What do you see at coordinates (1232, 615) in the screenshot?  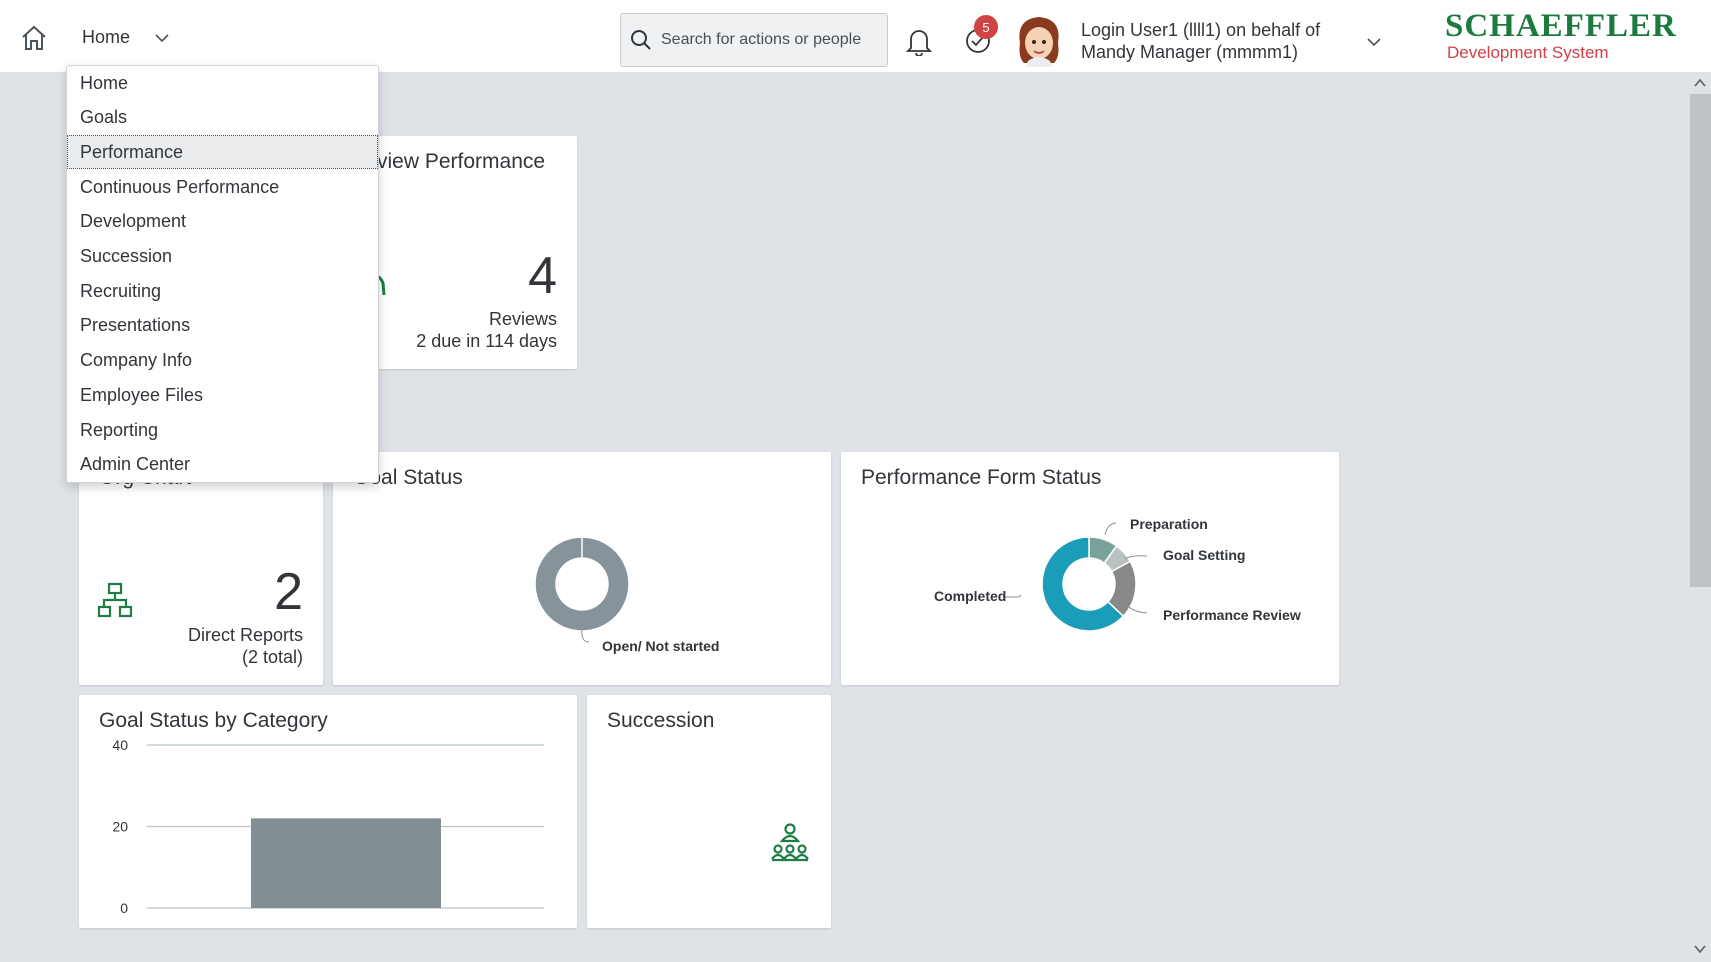 I see `label-performance-review: Performance Review` at bounding box center [1232, 615].